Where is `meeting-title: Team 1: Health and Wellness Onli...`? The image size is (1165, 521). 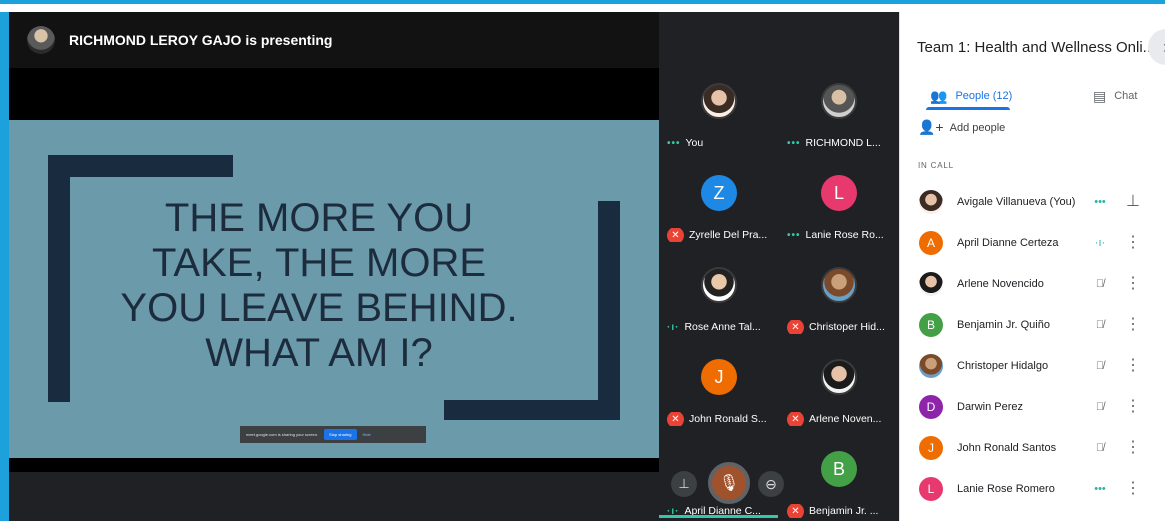 meeting-title: Team 1: Health and Wellness Onli... is located at coordinates (1036, 47).